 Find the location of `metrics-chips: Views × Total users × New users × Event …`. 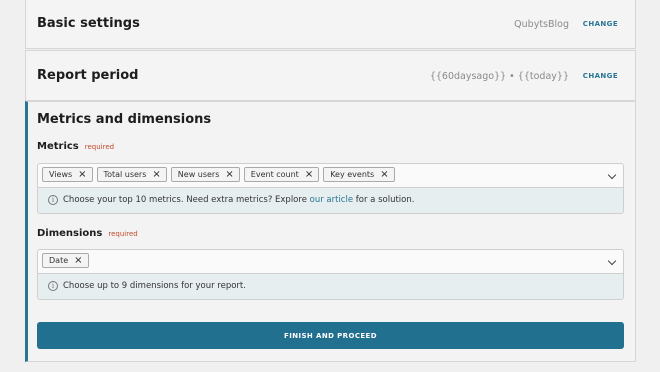

metrics-chips: Views × Total users × New users × Event … is located at coordinates (218, 174).